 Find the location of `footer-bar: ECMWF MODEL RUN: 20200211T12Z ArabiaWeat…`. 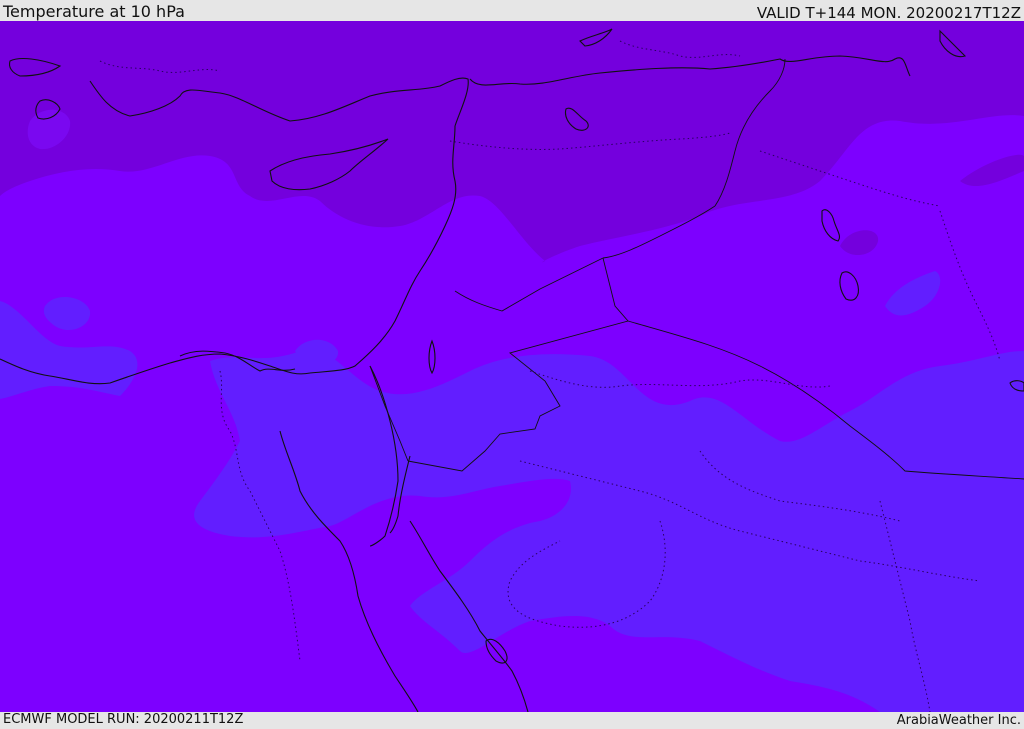

footer-bar: ECMWF MODEL RUN: 20200211T12Z ArabiaWeat… is located at coordinates (512, 720).